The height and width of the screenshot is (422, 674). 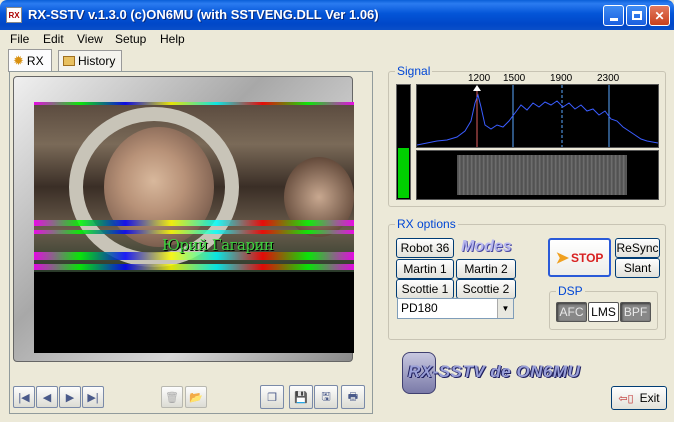 I want to click on delete-button: 🗑, so click(x=172, y=397).